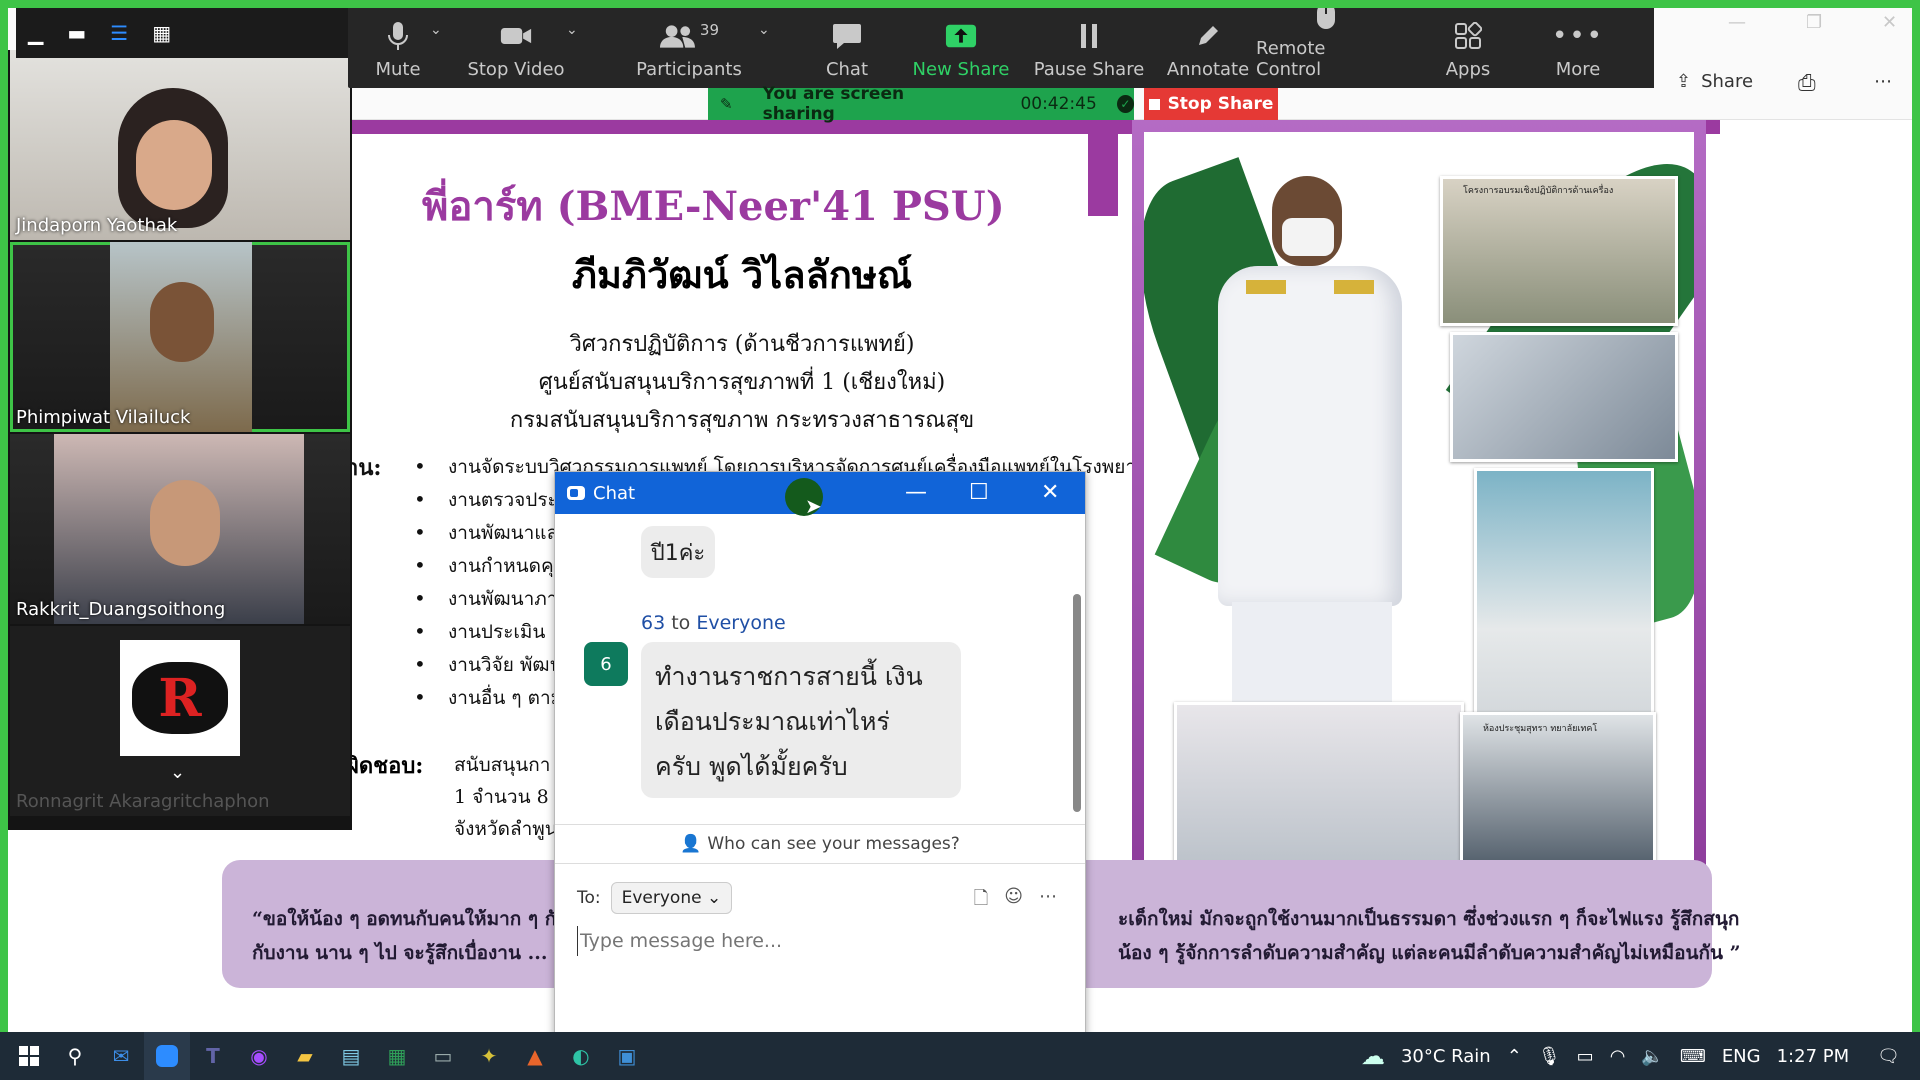 The image size is (1920, 1080). Describe the element at coordinates (1089, 36) in the screenshot. I see `pause-icon` at that location.